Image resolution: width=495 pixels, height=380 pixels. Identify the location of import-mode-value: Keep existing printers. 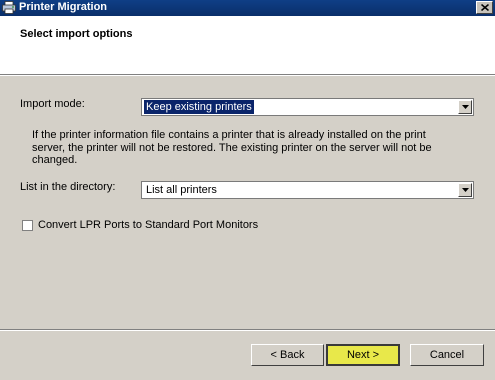
(199, 107).